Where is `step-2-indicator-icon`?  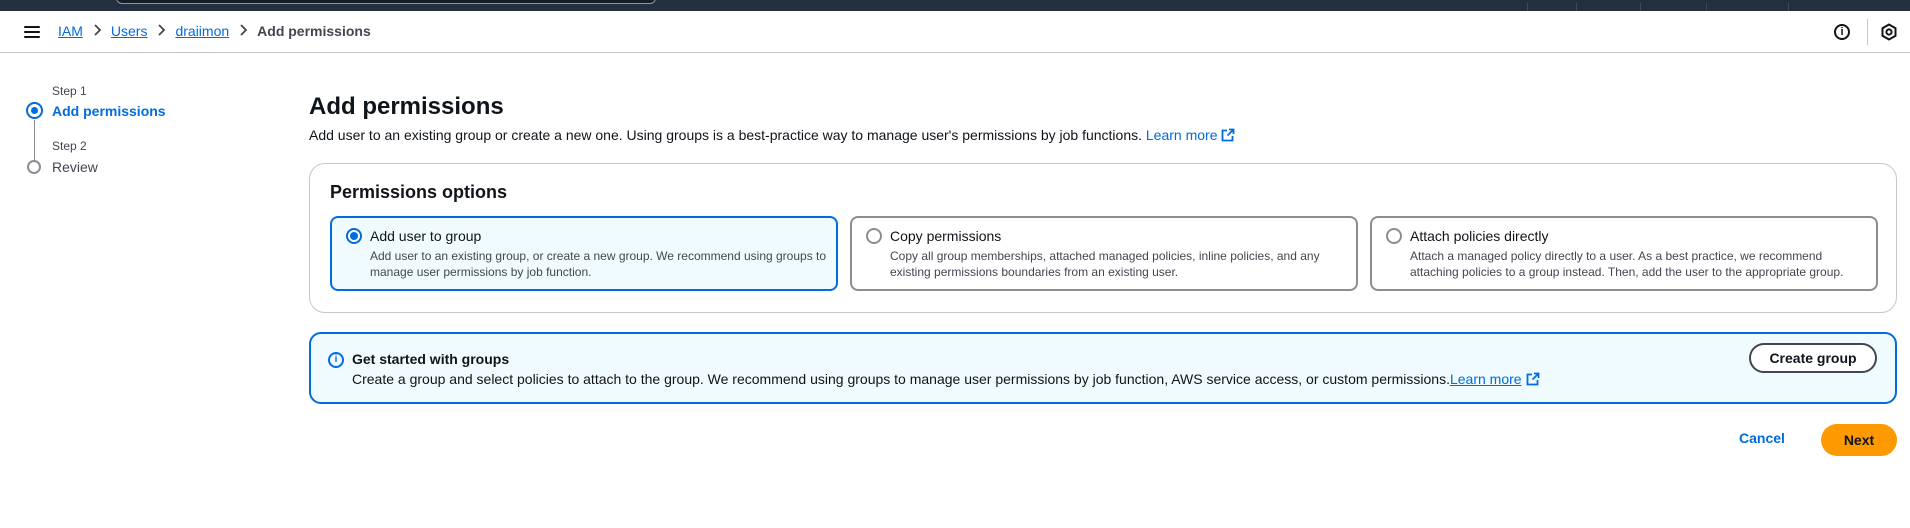 step-2-indicator-icon is located at coordinates (34, 167).